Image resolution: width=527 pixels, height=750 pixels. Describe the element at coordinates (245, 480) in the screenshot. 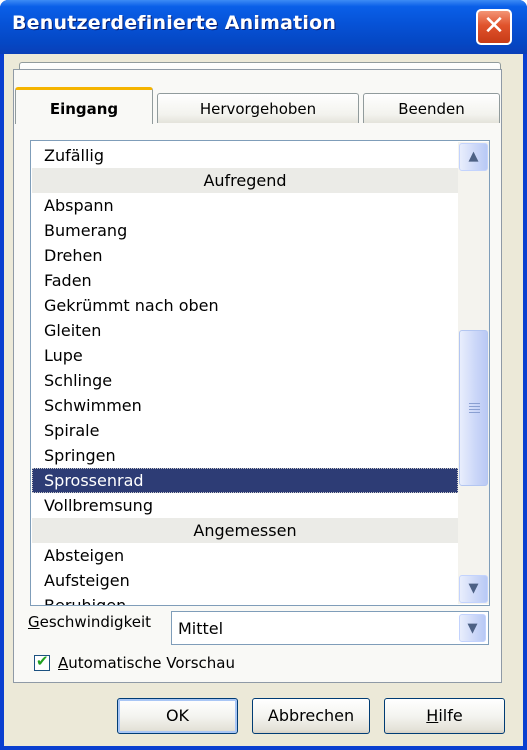

I see `list-item: Sprossenrad` at that location.